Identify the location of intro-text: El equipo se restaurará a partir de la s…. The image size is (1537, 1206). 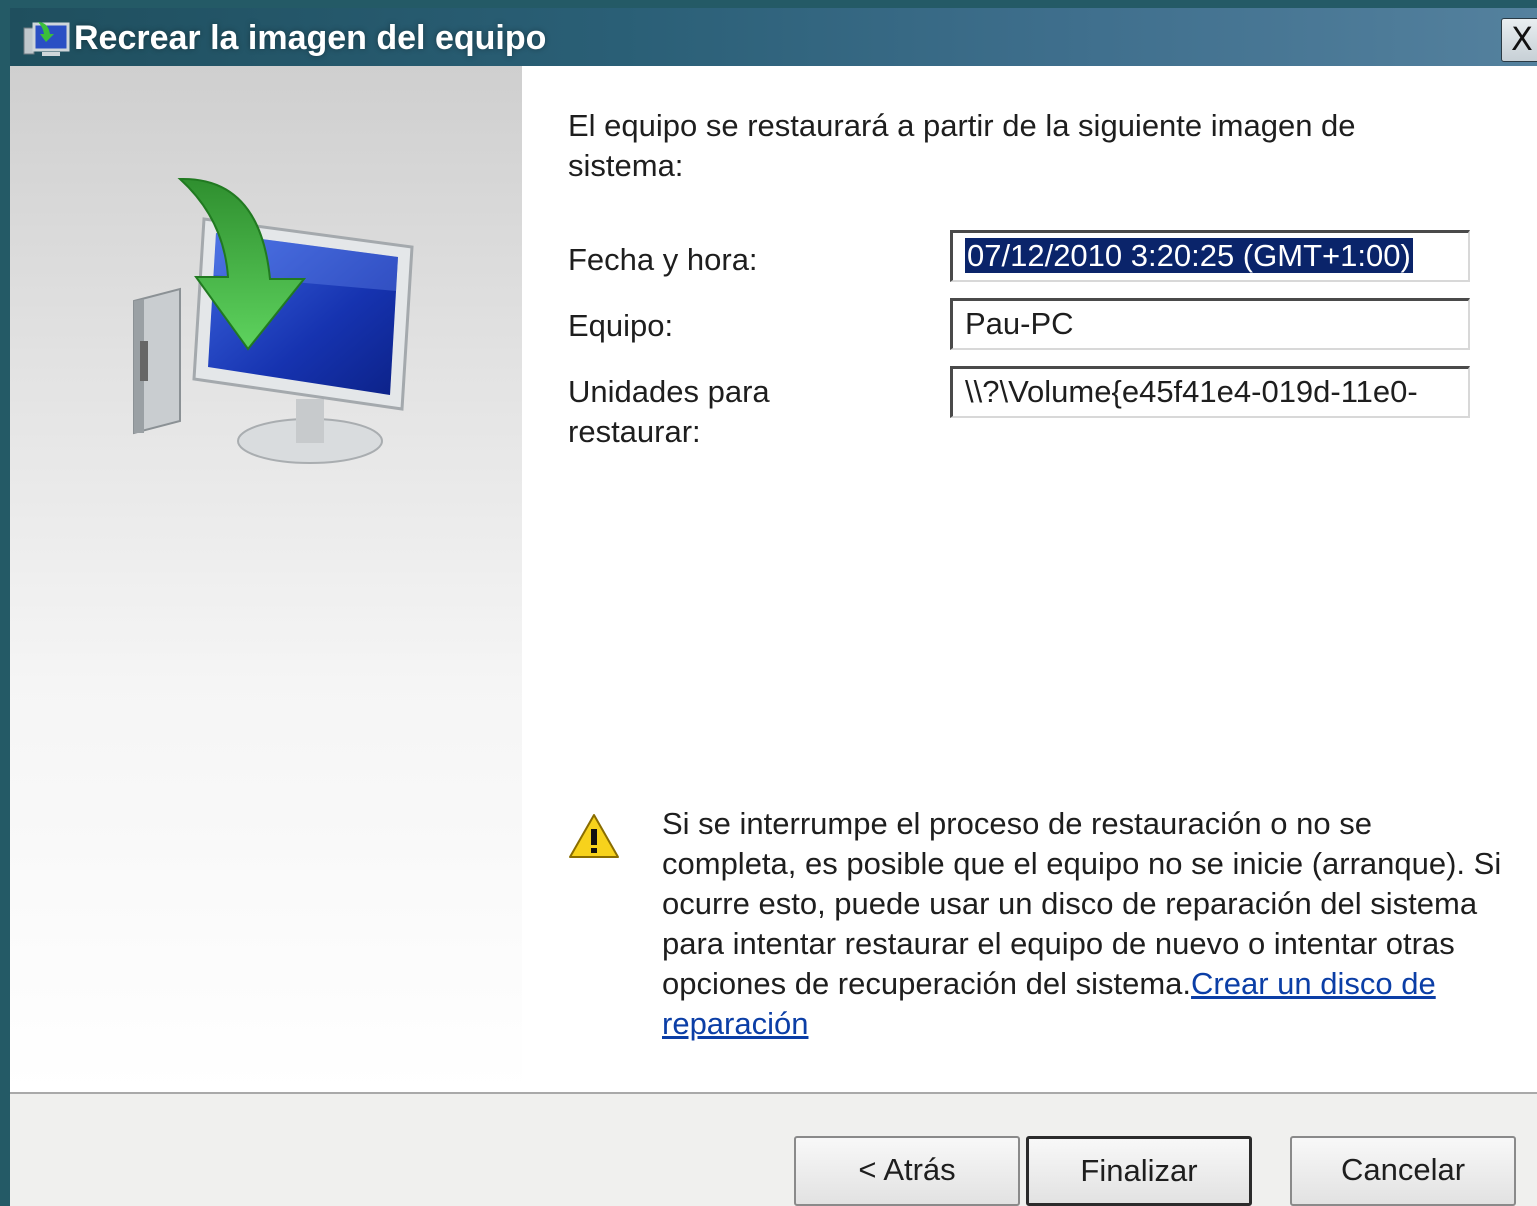
(962, 145).